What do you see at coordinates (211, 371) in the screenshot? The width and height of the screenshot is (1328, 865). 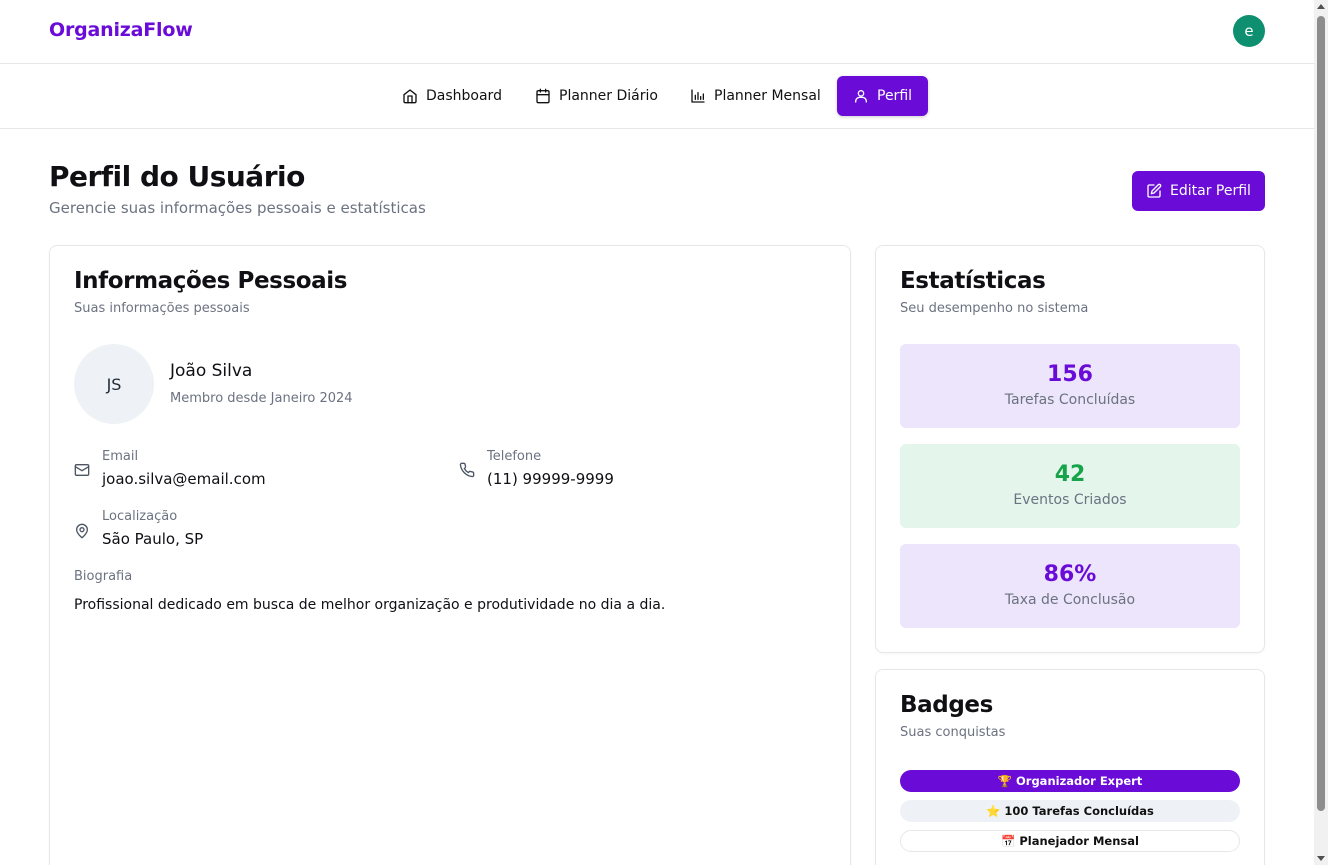 I see `user-name: João Silva` at bounding box center [211, 371].